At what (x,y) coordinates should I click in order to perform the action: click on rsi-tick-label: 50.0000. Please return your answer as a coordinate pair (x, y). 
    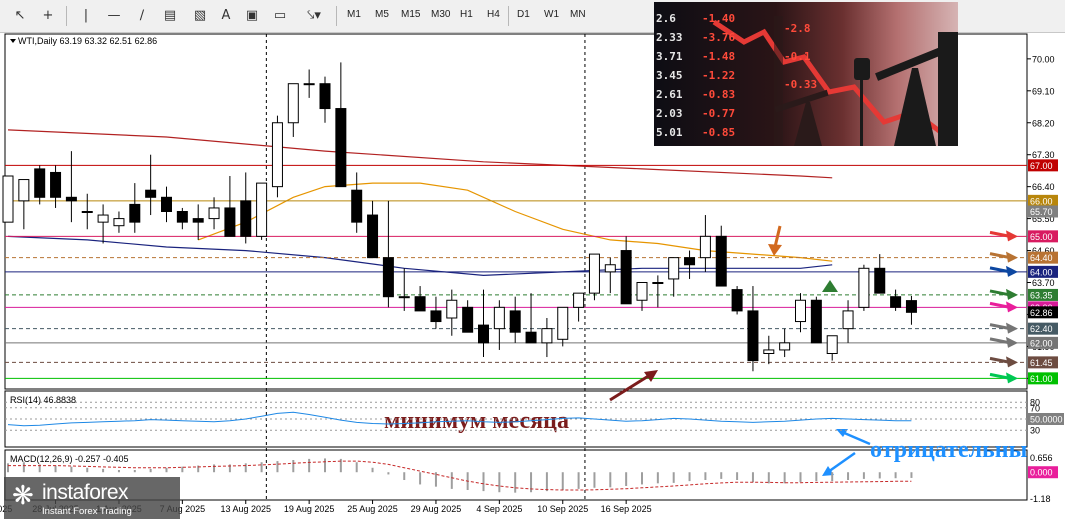
    Looking at the image, I should click on (1046, 420).